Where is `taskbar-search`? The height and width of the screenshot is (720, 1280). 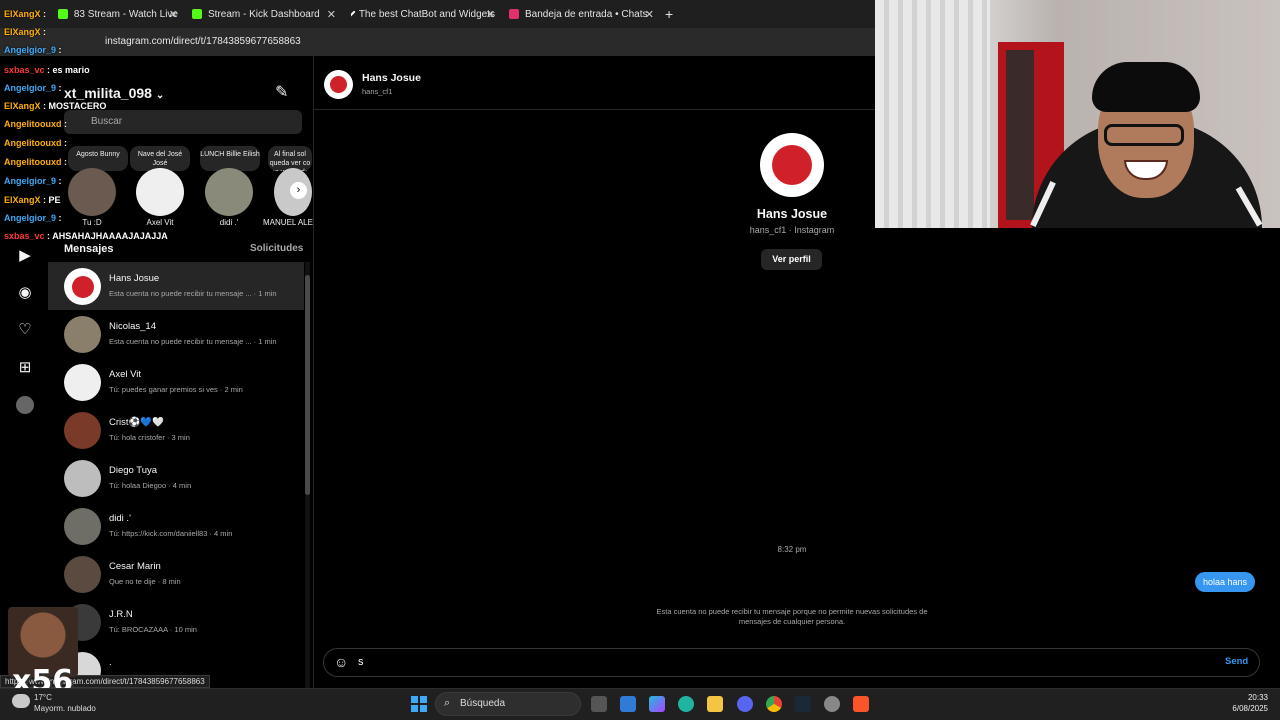 taskbar-search is located at coordinates (508, 704).